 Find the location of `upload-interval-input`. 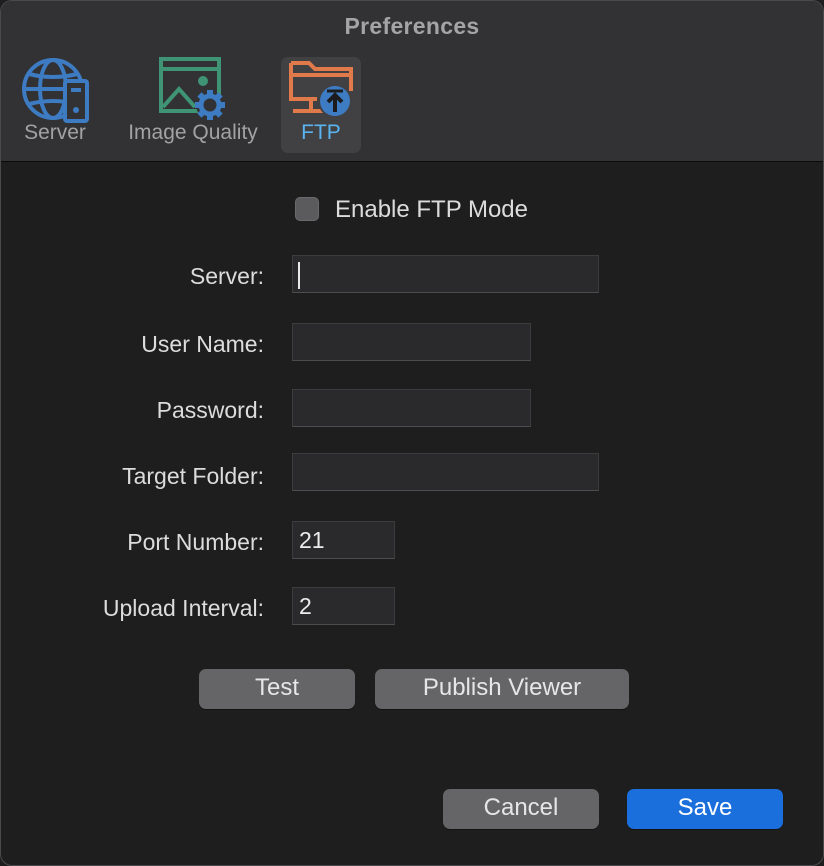

upload-interval-input is located at coordinates (343, 606).